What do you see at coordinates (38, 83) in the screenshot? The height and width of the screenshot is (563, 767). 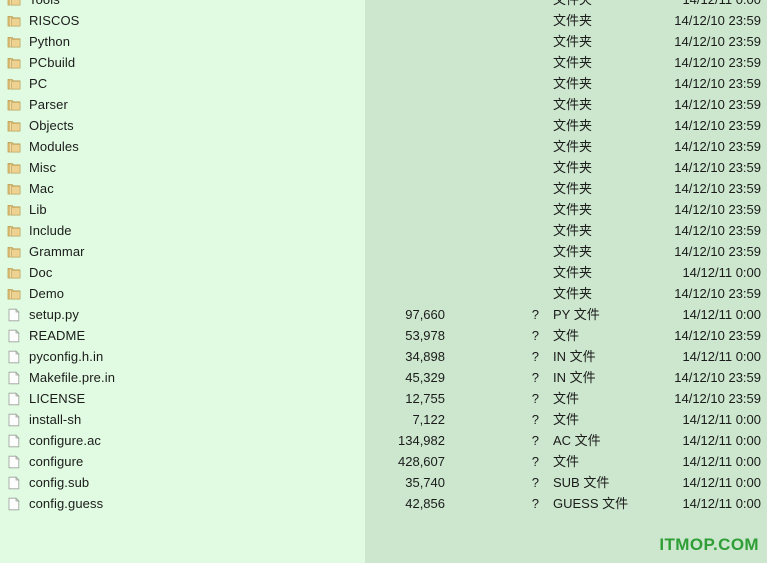 I see `file-name-label: PC` at bounding box center [38, 83].